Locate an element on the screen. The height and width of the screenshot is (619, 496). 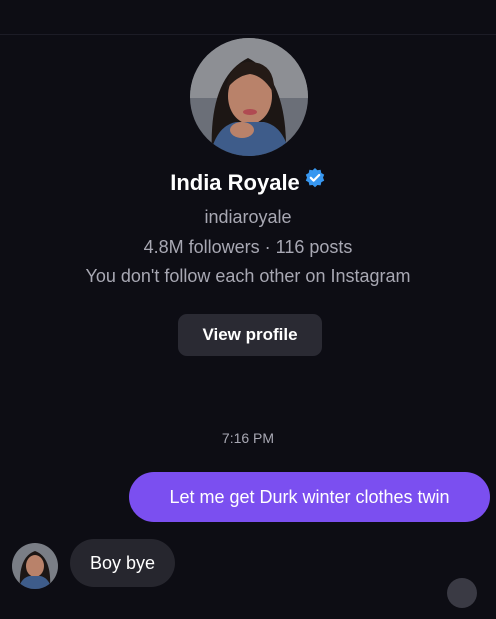
header-divider is located at coordinates (248, 34).